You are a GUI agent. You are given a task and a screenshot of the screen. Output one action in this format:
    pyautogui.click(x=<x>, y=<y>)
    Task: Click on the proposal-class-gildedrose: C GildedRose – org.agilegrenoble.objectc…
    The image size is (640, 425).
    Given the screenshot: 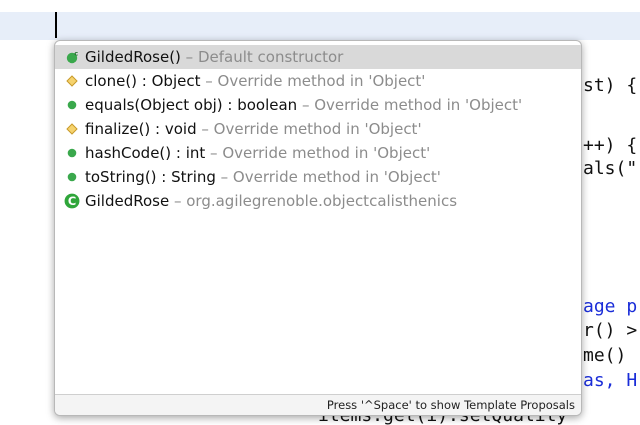 What is the action you would take?
    pyautogui.click(x=318, y=201)
    